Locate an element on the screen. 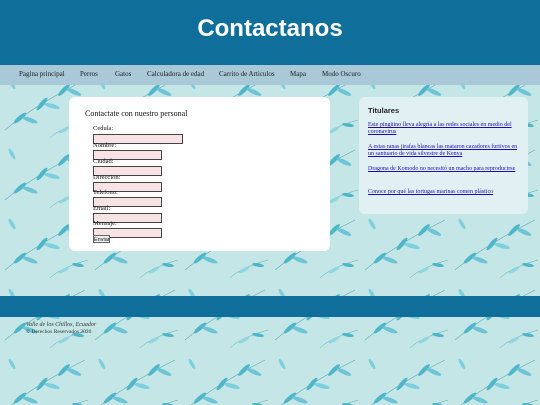  enviar-button: Enviar is located at coordinates (101, 239).